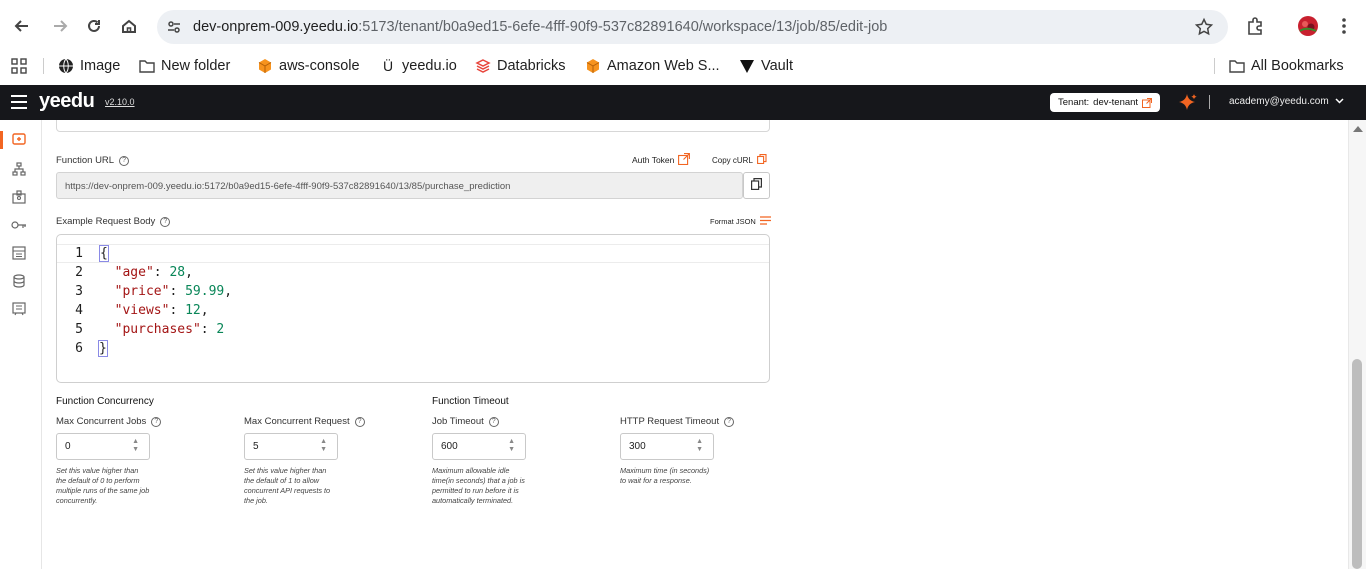  I want to click on sidebar-item-badge-icon, so click(19, 197).